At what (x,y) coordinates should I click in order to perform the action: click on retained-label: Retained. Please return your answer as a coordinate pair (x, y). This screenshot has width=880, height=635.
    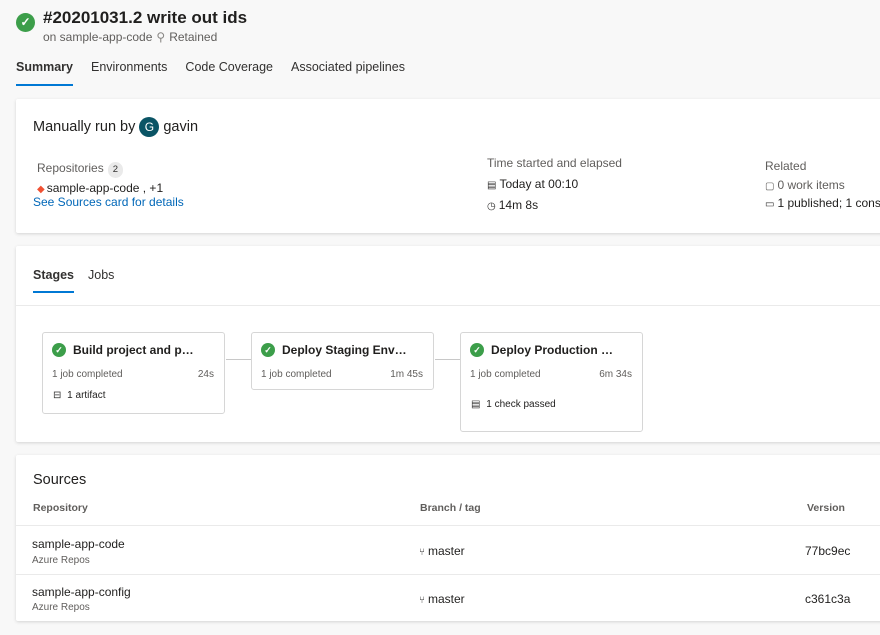
    Looking at the image, I should click on (193, 37).